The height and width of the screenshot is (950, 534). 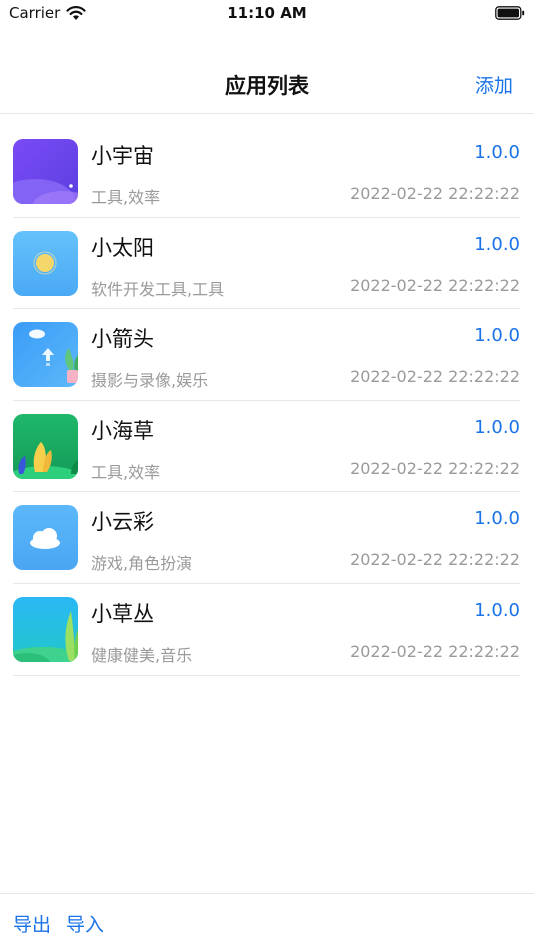 What do you see at coordinates (45, 171) in the screenshot?
I see `purple-planet-icon` at bounding box center [45, 171].